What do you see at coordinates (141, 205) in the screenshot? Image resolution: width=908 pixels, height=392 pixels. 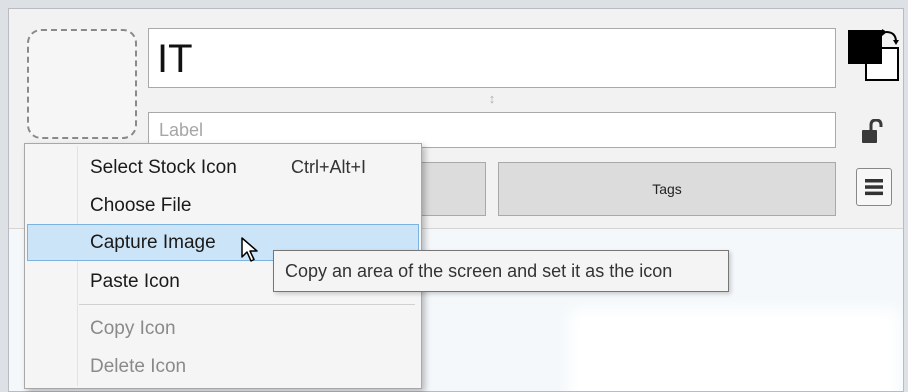 I see `menu-item-label: Choose File` at bounding box center [141, 205].